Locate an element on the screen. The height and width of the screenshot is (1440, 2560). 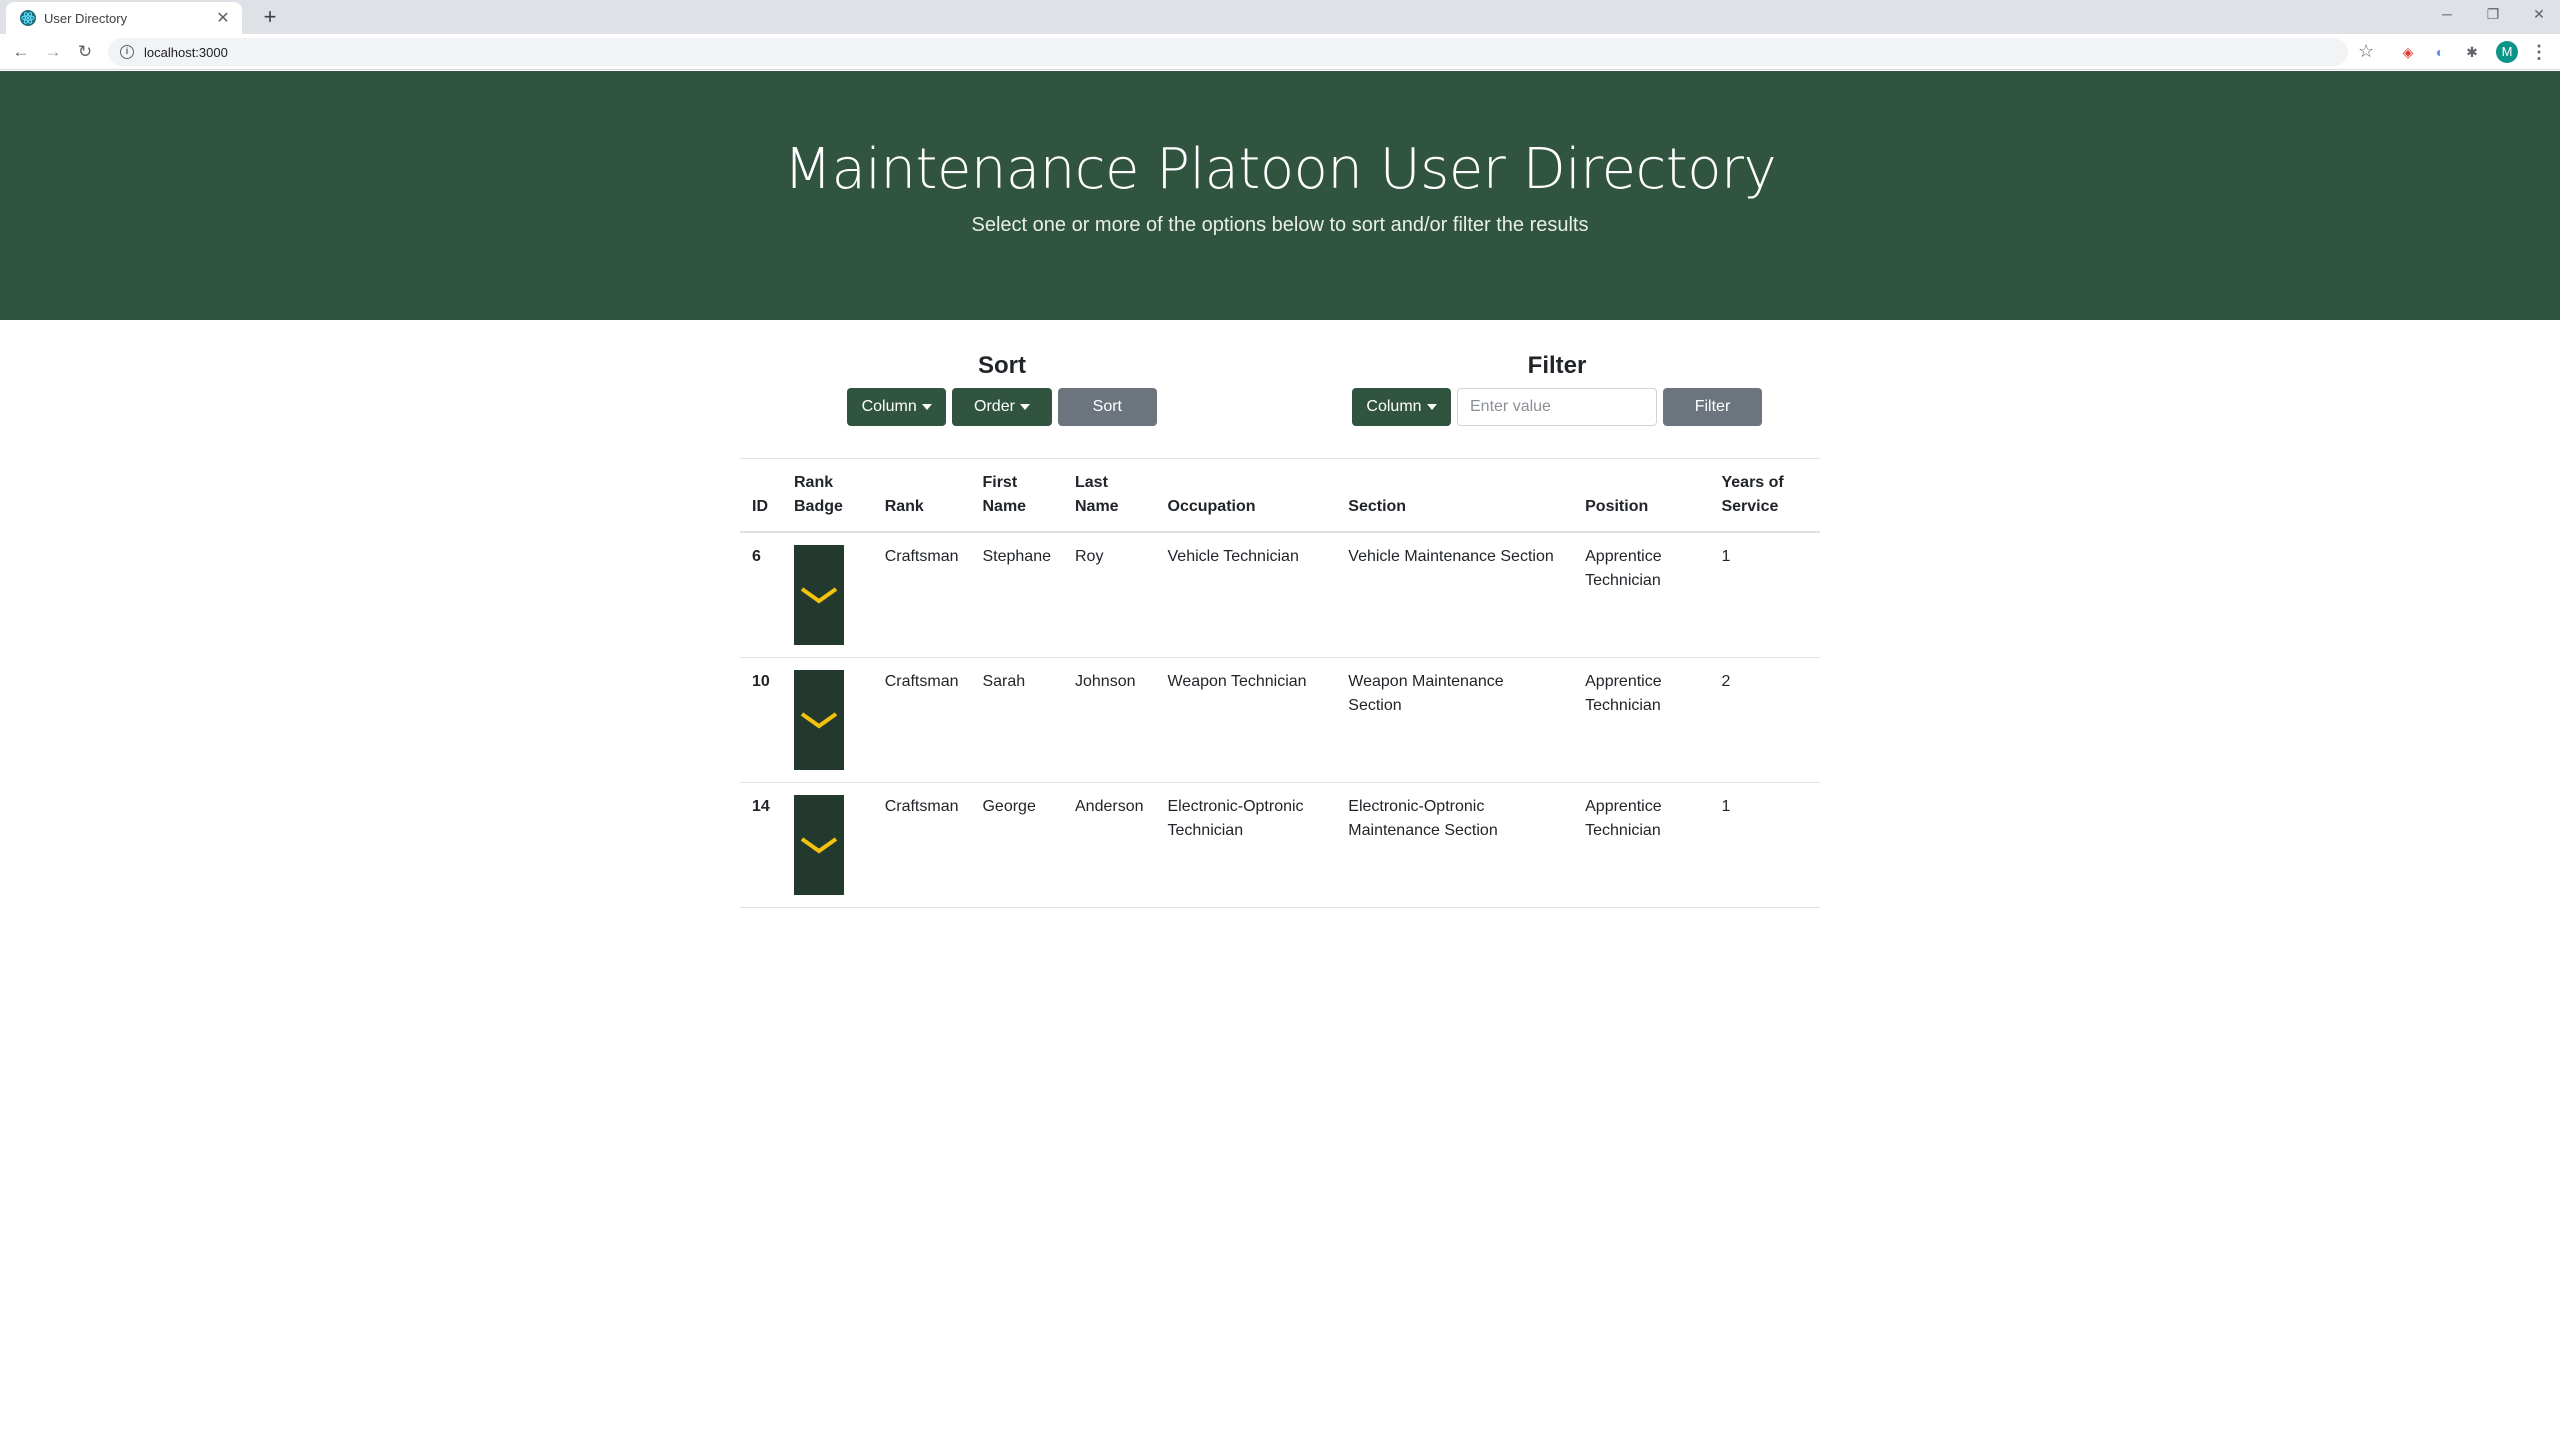
browser-tab: User Directory ✕ is located at coordinates (124, 18).